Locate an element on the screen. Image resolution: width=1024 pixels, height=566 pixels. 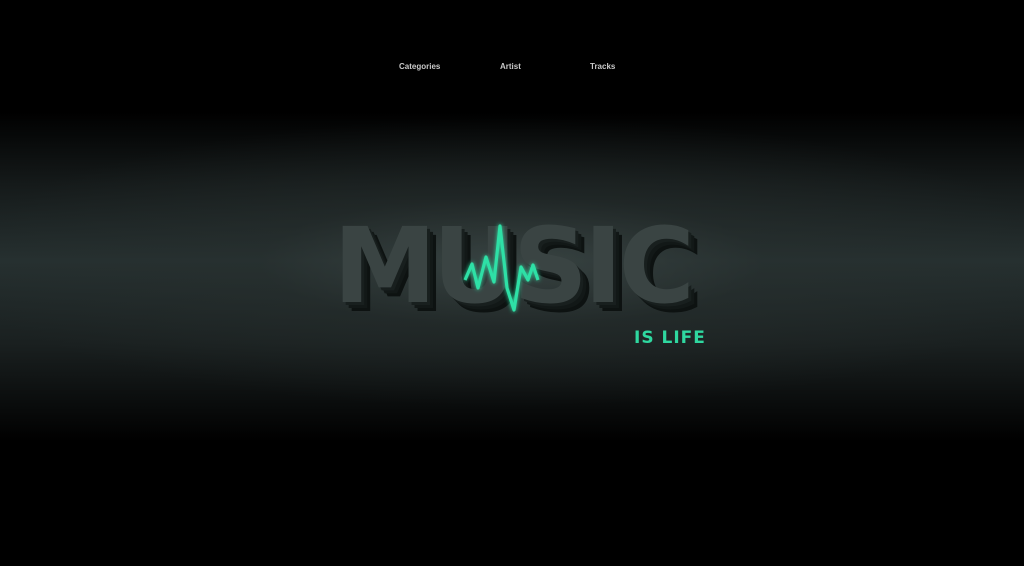
hero-tagline: IS LIFE is located at coordinates (670, 338).